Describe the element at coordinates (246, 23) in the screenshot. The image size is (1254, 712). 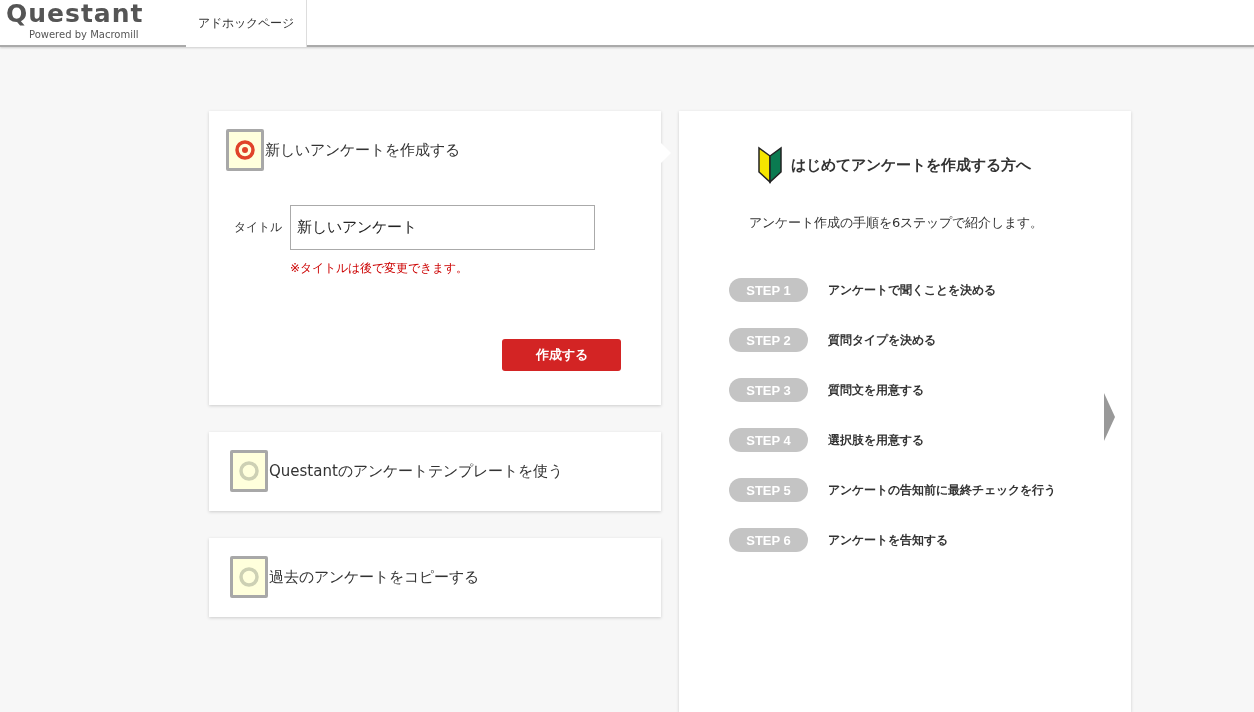
I see `nav-tab: アドホックページ` at that location.